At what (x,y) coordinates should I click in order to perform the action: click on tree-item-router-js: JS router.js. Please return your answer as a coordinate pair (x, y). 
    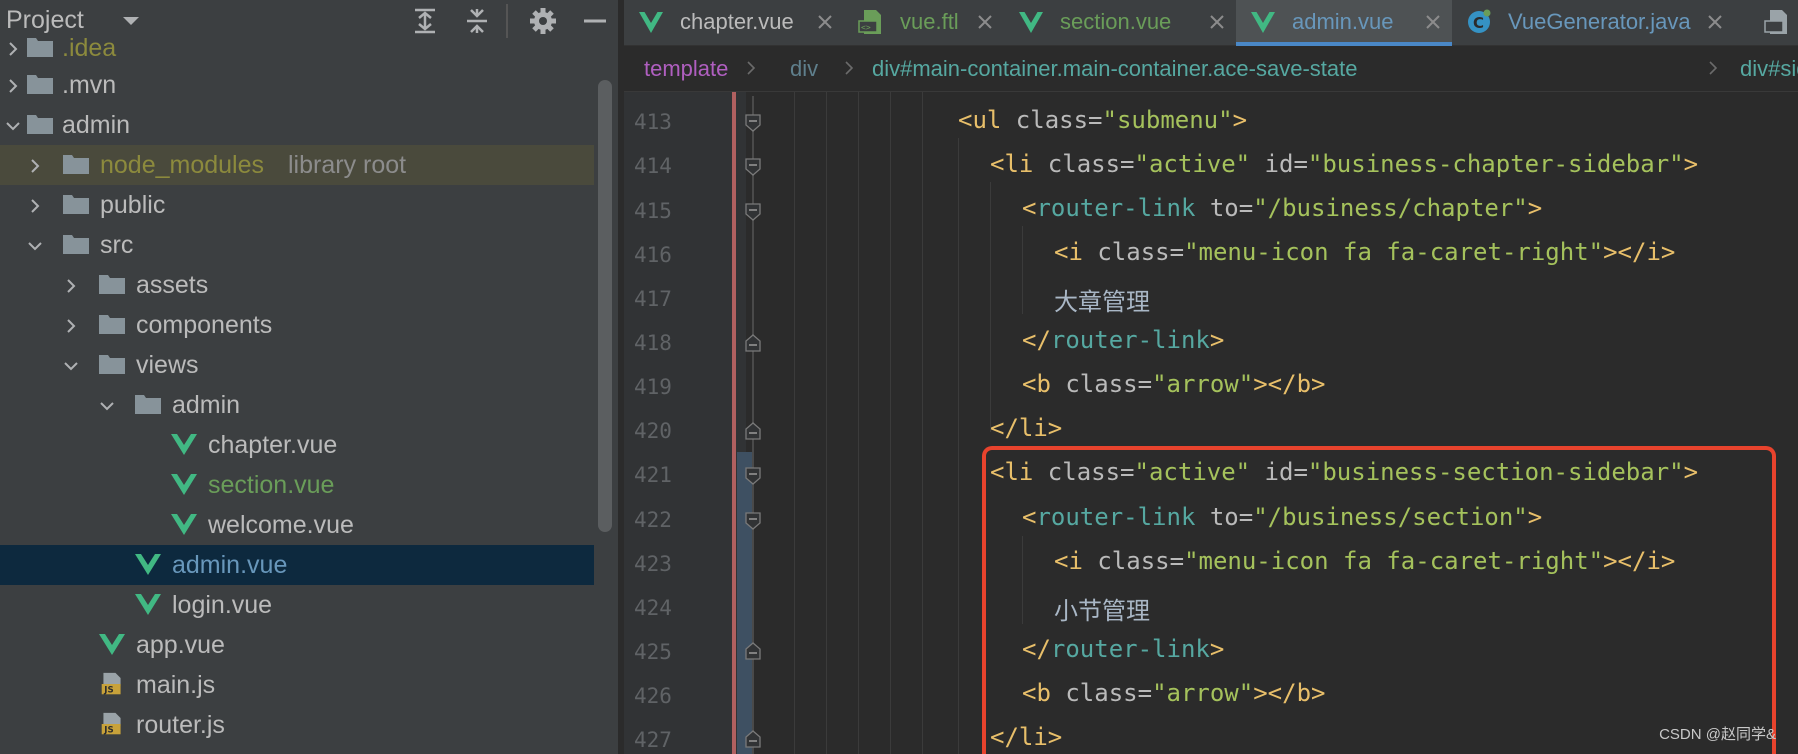
    Looking at the image, I should click on (297, 725).